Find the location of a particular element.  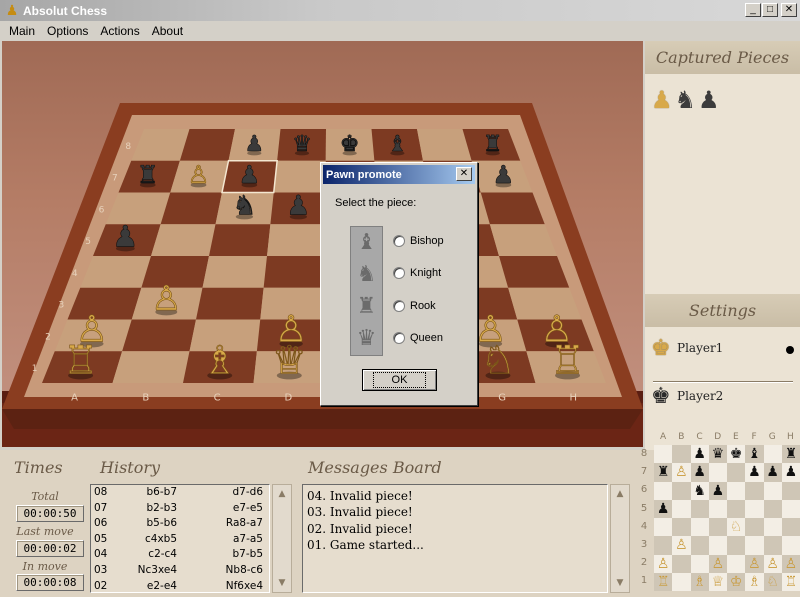

mini-square: ♝ is located at coordinates (754, 454).